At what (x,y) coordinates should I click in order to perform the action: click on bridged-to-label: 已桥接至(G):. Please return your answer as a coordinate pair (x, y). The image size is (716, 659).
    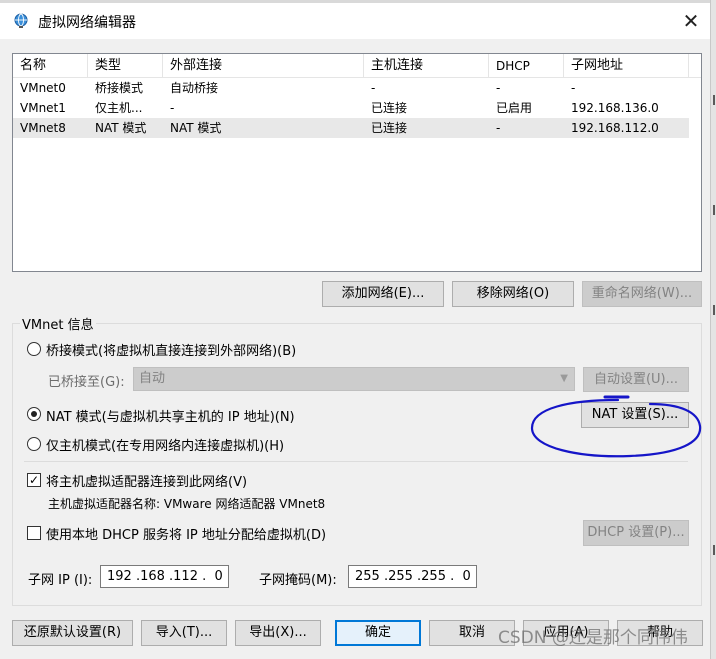
    Looking at the image, I should click on (86, 382).